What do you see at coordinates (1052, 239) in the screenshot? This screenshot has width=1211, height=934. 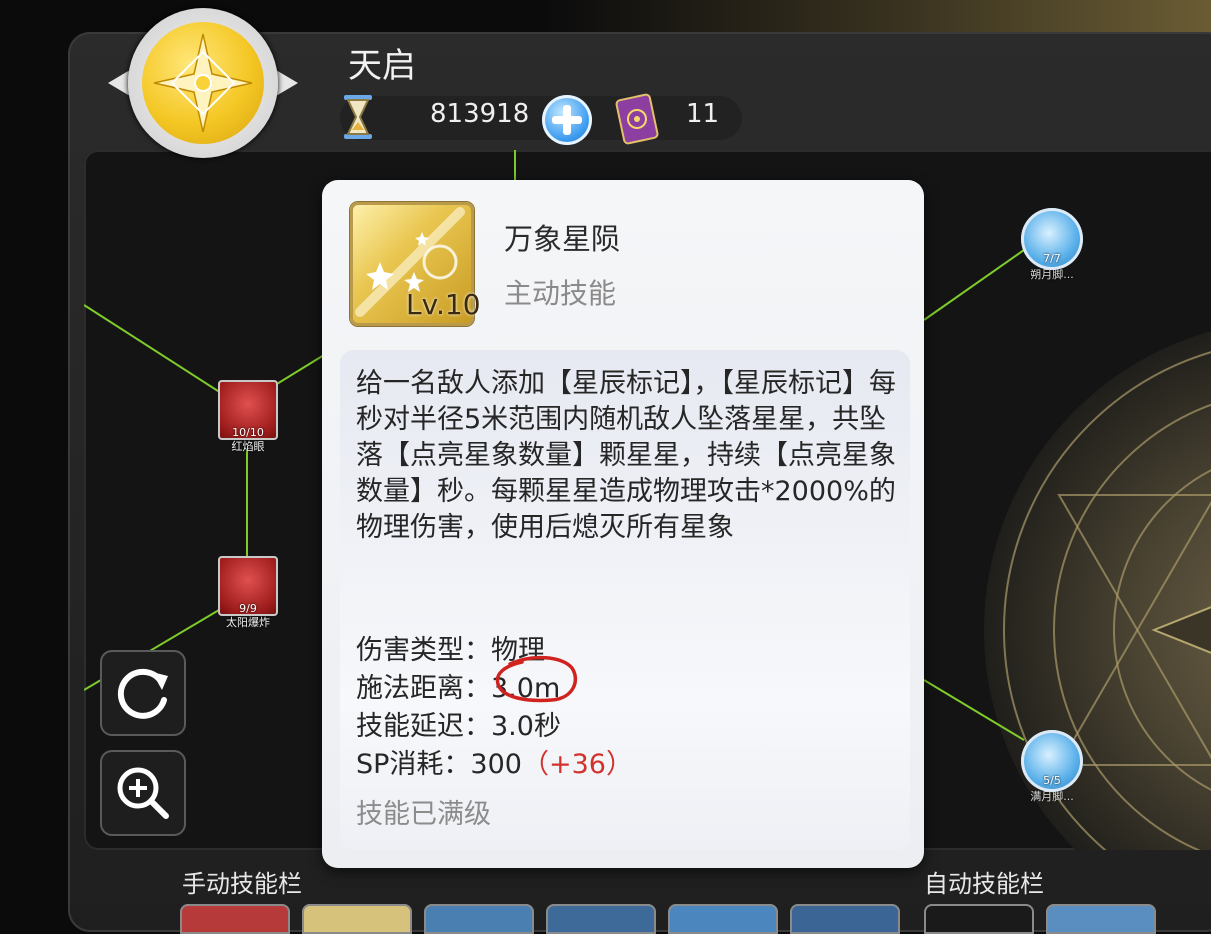 I see `kick-skill-icon: 7/7` at bounding box center [1052, 239].